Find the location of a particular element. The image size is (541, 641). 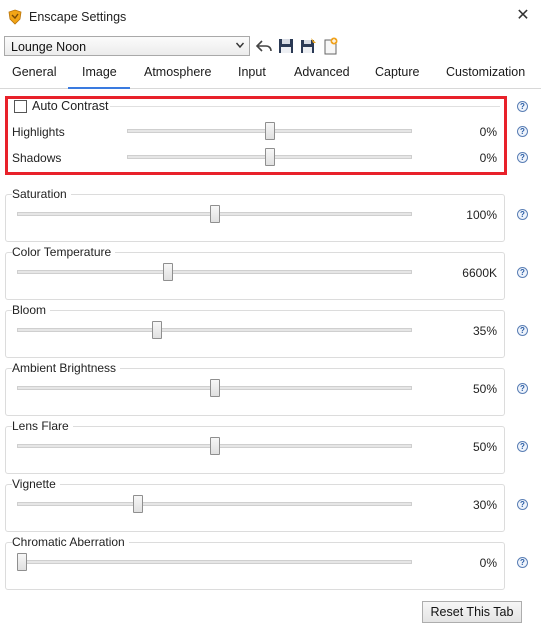

slider-label-ambient-brightness: Ambient Brightness is located at coordinates (66, 368).